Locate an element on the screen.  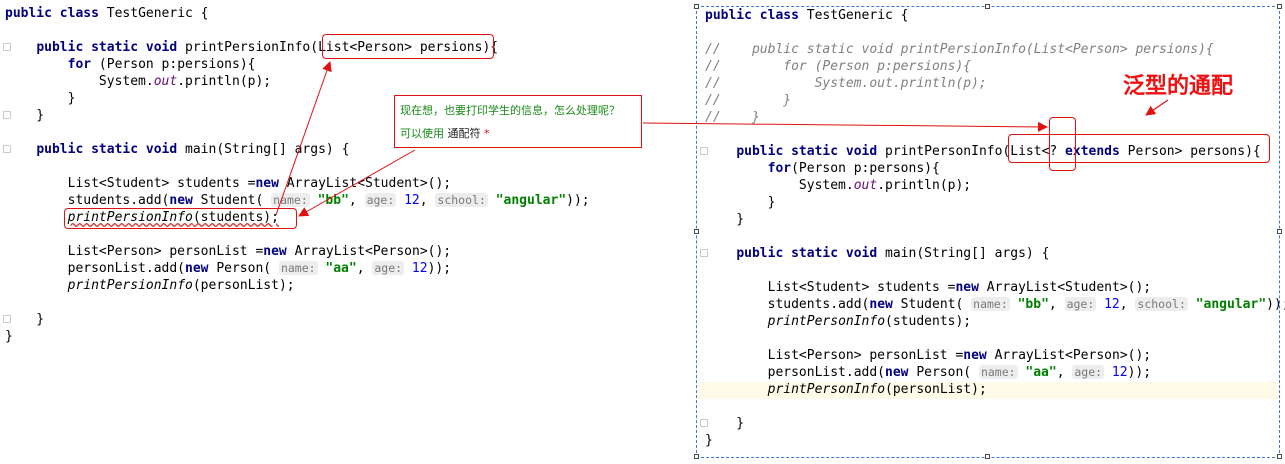
arrow-label-pointer is located at coordinates (1157, 107).